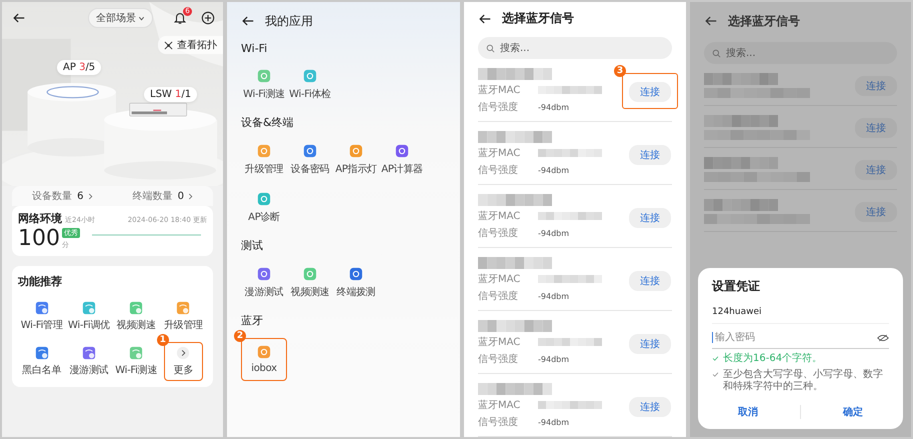 This screenshot has width=913, height=439. What do you see at coordinates (853, 412) in the screenshot?
I see `dialog-button: 确定` at bounding box center [853, 412].